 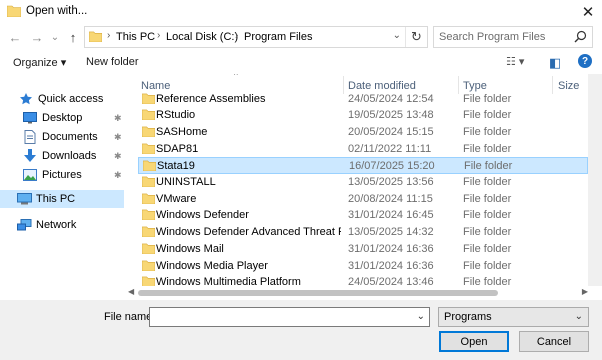 What do you see at coordinates (363, 182) in the screenshot?
I see `file-row: UNINSTALL 13/05/2025 13:56 File folder` at bounding box center [363, 182].